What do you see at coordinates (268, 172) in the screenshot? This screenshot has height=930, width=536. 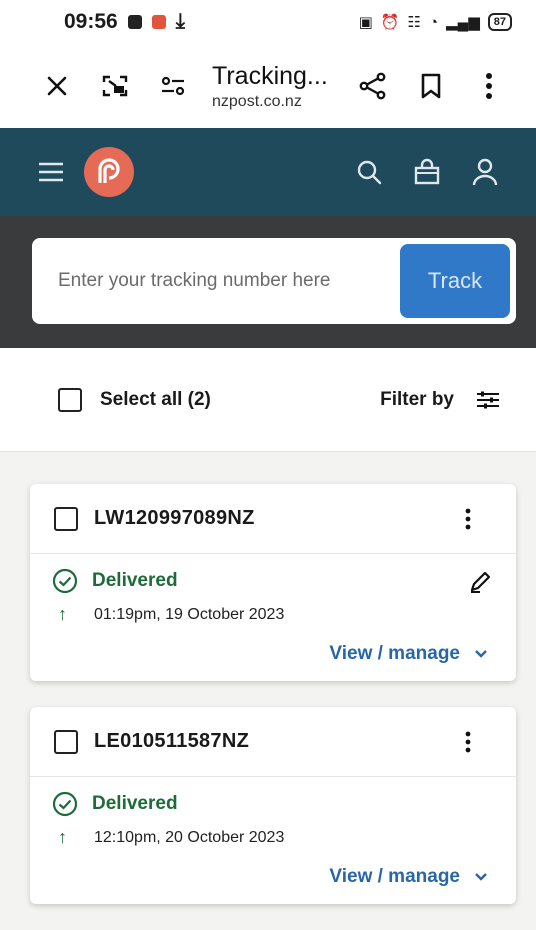 I see `site-header` at bounding box center [268, 172].